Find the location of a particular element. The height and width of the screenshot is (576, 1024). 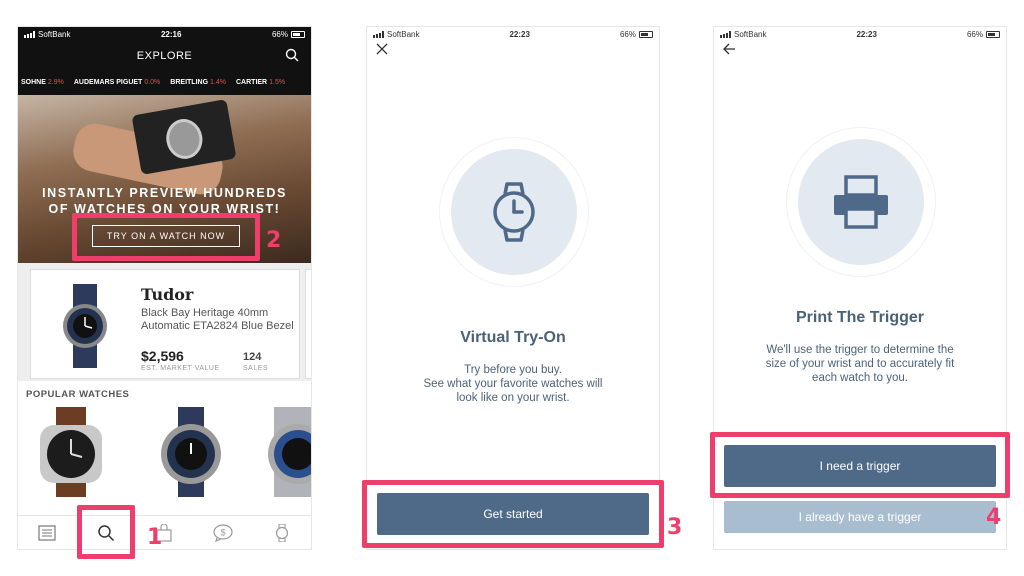

popular-watches-list is located at coordinates (164, 450).